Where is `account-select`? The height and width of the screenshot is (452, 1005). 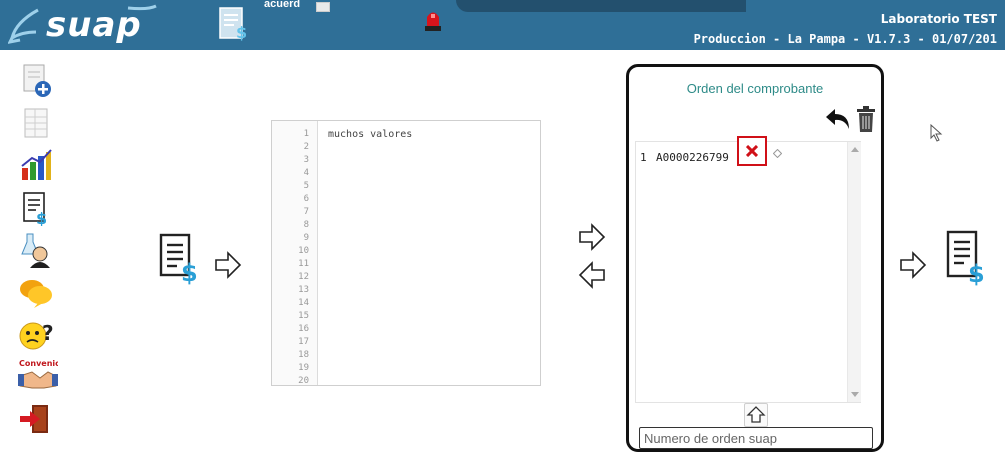
account-select is located at coordinates (323, 7).